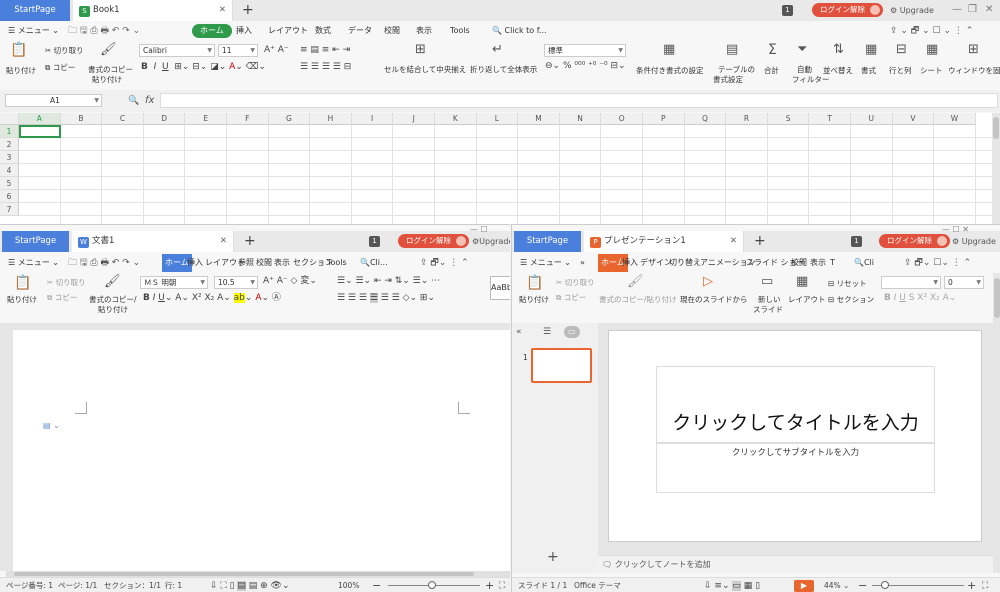 This screenshot has width=1000, height=592. Describe the element at coordinates (203, 67) in the screenshot. I see `bold-italic-underline-icons: B I U ⊞⌄ ⊟⌄ ◪⌄ A⌄ ⌫⌄` at that location.